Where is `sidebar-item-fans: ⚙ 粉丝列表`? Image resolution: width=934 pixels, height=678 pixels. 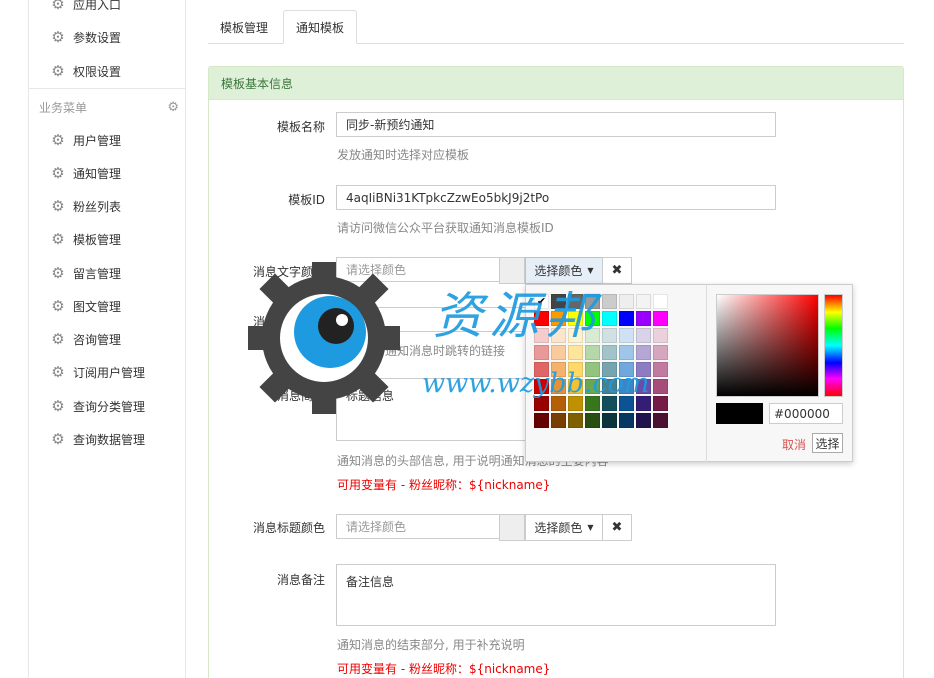 sidebar-item-fans: ⚙ 粉丝列表 is located at coordinates (86, 206).